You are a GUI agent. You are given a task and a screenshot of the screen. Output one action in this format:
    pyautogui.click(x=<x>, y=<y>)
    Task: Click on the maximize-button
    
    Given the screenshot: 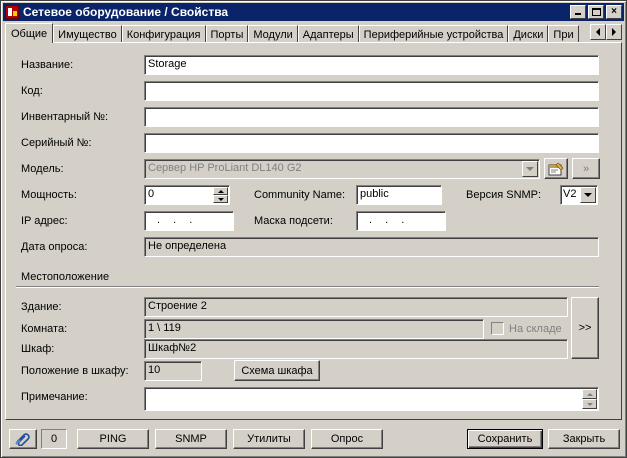 What is the action you would take?
    pyautogui.click(x=596, y=12)
    